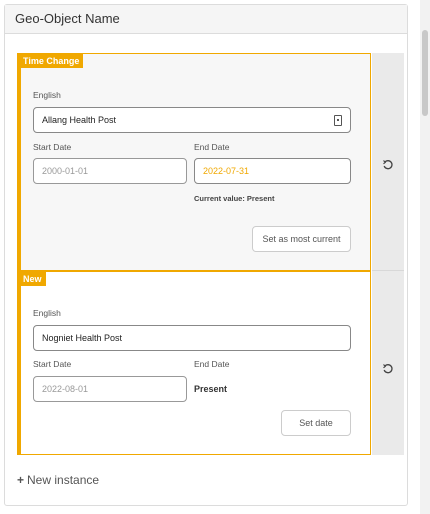 The height and width of the screenshot is (514, 430). What do you see at coordinates (206, 19) in the screenshot?
I see `panel-header: Geo-Object Name` at bounding box center [206, 19].